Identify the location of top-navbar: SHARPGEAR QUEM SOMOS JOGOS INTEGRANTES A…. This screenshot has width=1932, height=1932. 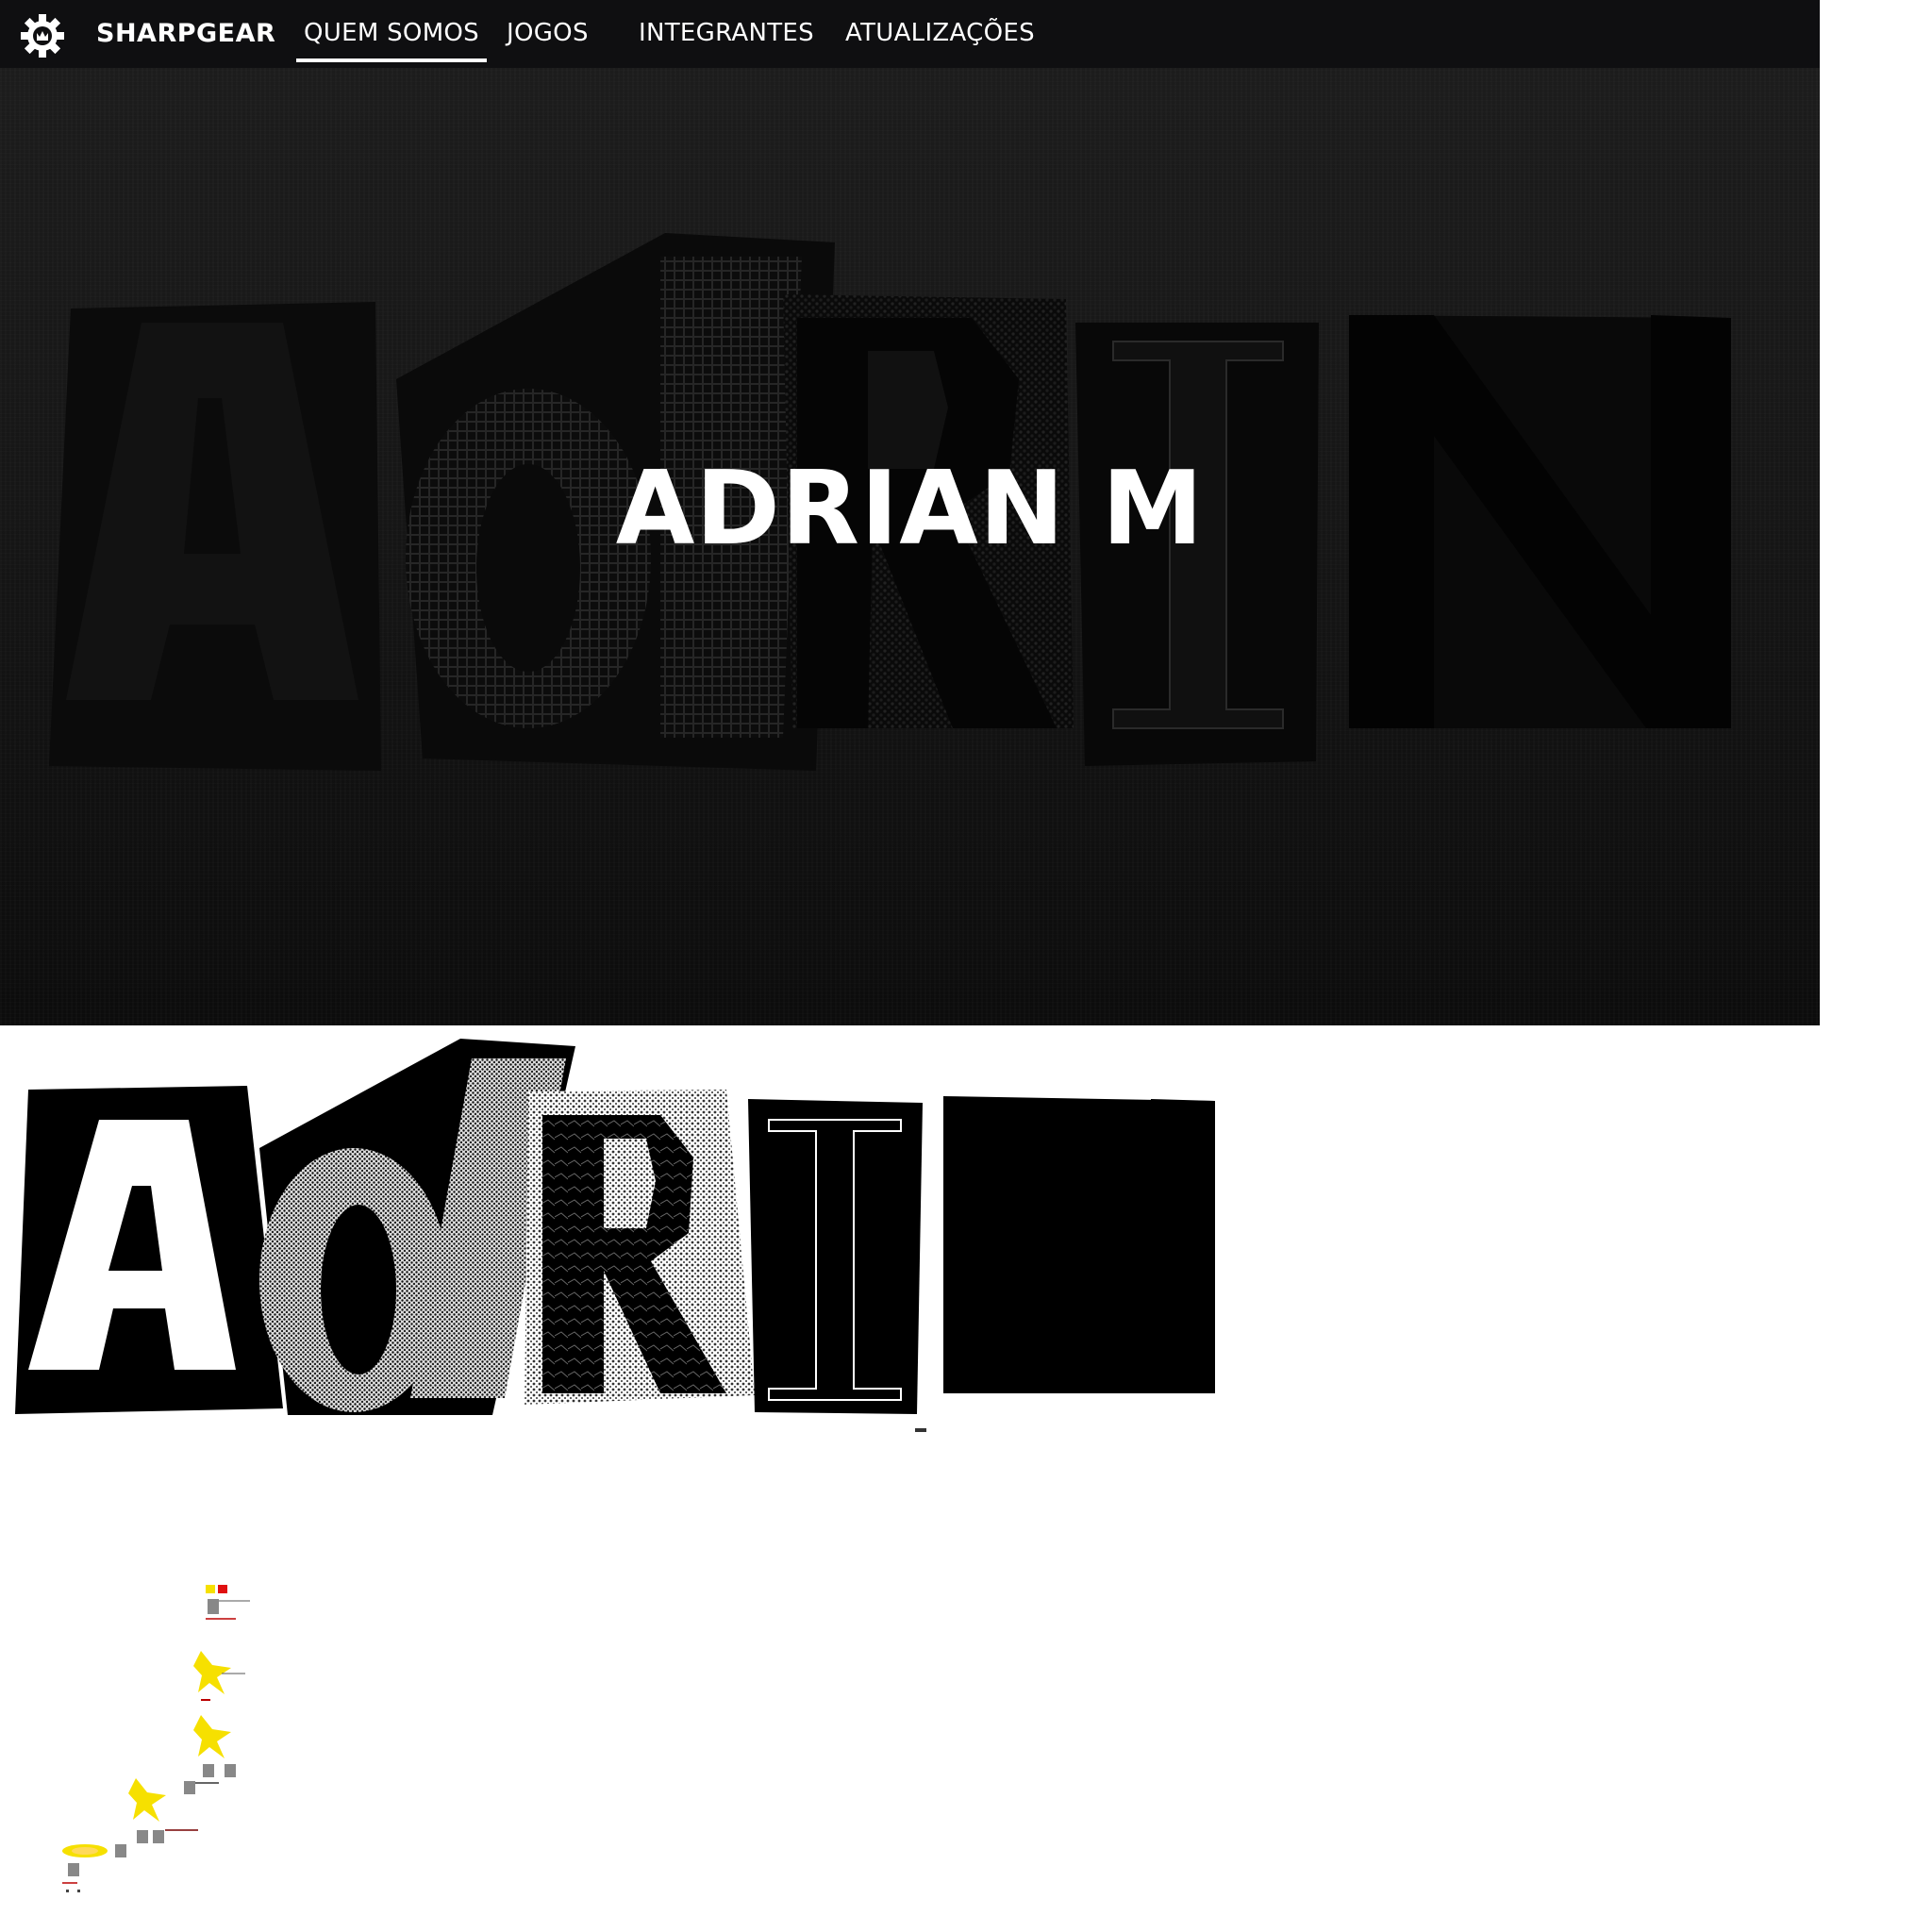
(910, 34).